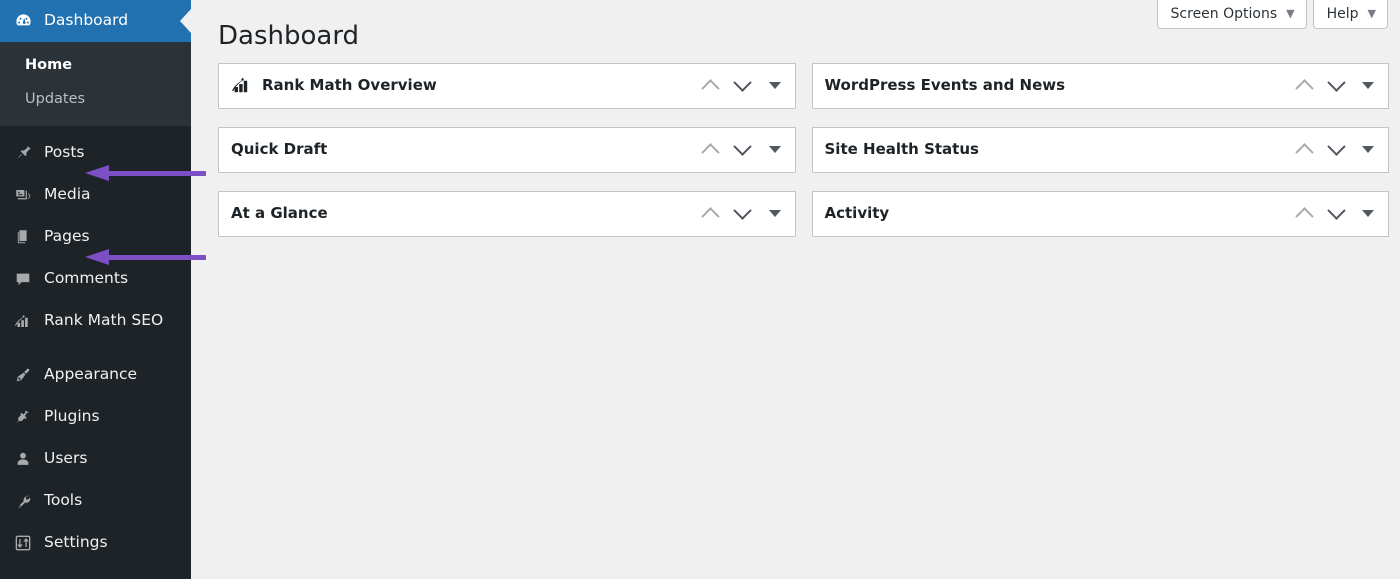 Image resolution: width=1400 pixels, height=579 pixels. I want to click on sidebar-item-tools: Tools, so click(95, 501).